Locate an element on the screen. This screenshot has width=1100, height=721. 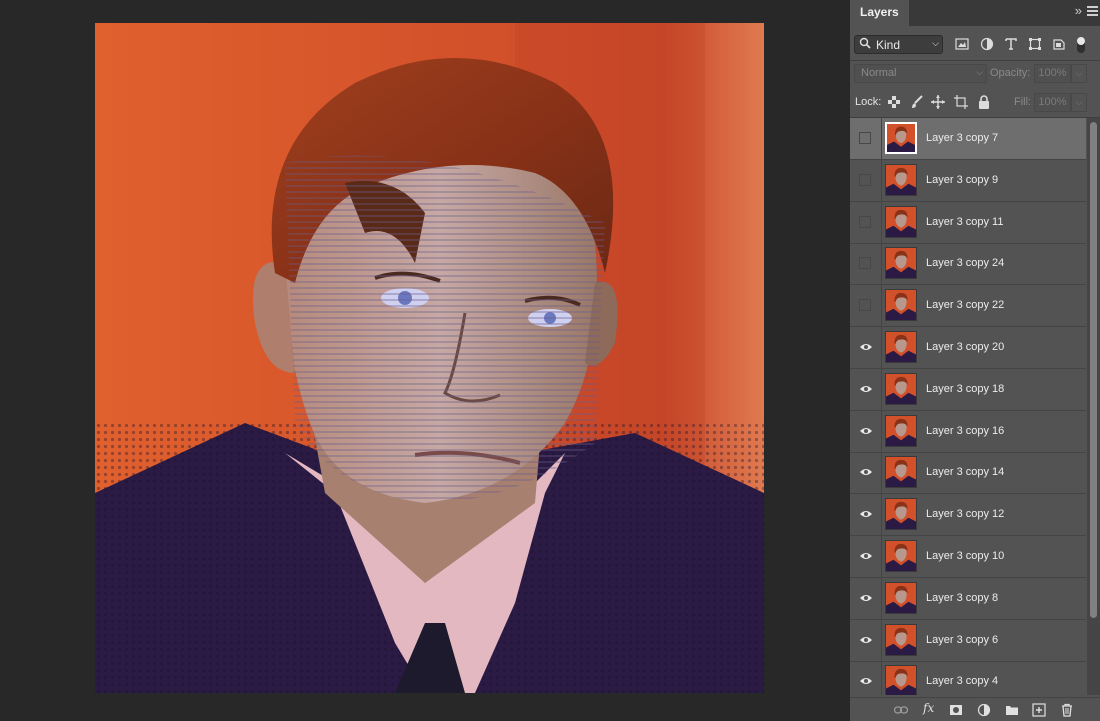
layer-name: Layer 3 copy 20 is located at coordinates (965, 347).